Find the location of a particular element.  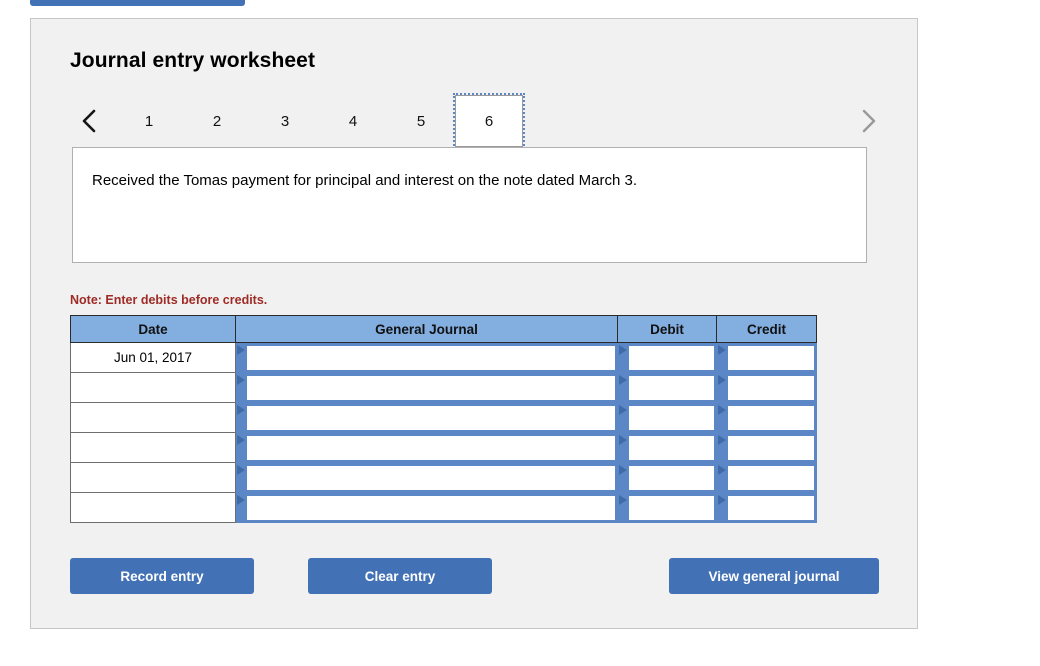

tab-2: 2 is located at coordinates (217, 121).